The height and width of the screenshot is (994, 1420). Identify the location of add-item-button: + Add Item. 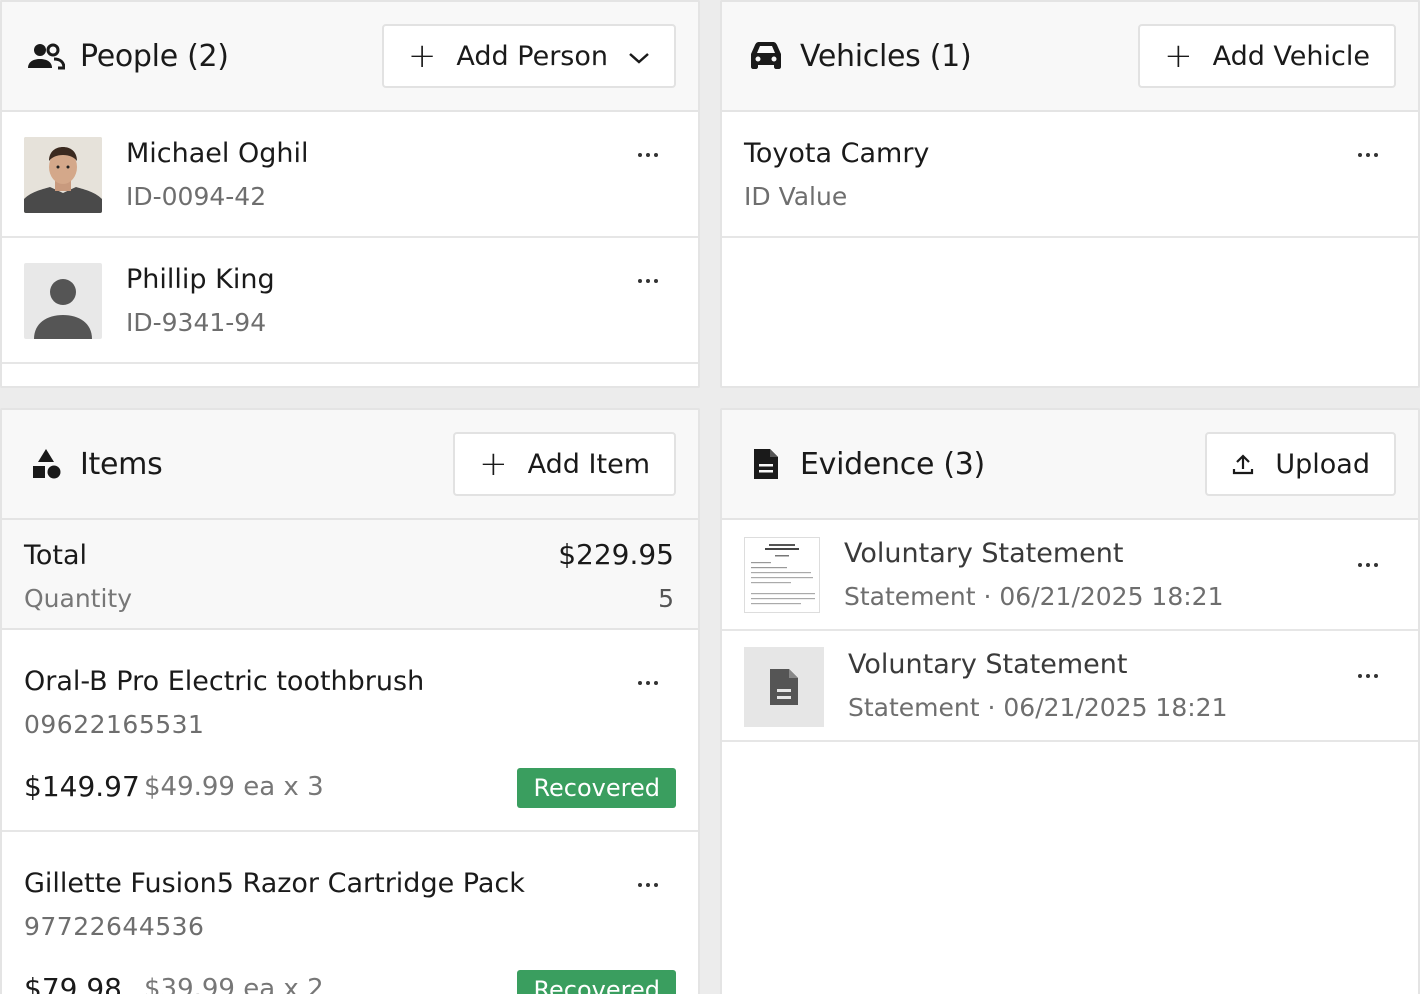
(564, 464).